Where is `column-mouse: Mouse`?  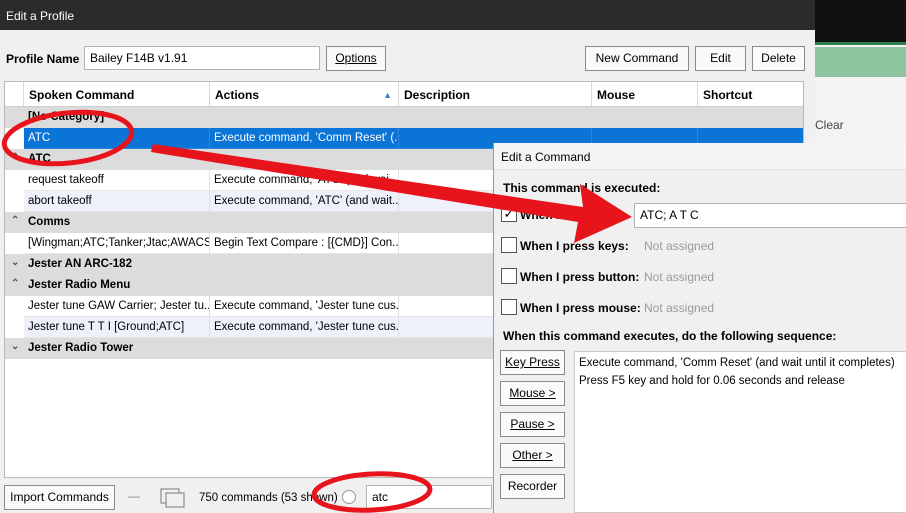
column-mouse: Mouse is located at coordinates (645, 94).